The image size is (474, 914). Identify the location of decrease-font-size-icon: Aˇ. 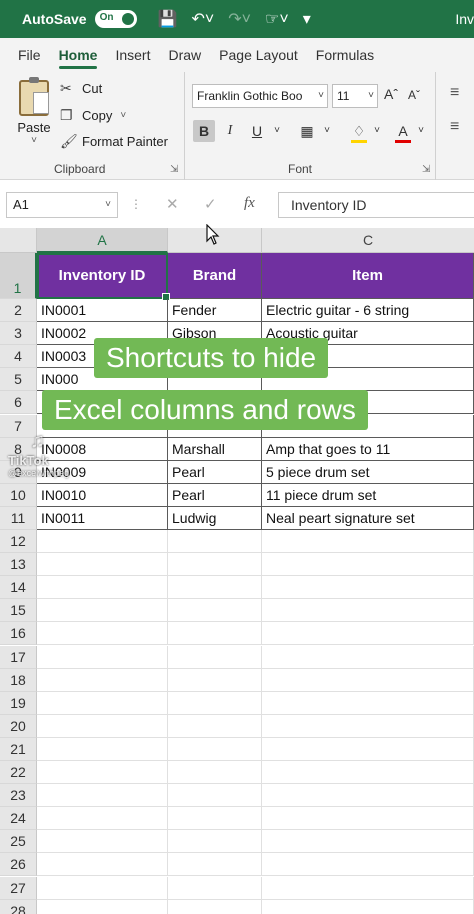
(414, 95).